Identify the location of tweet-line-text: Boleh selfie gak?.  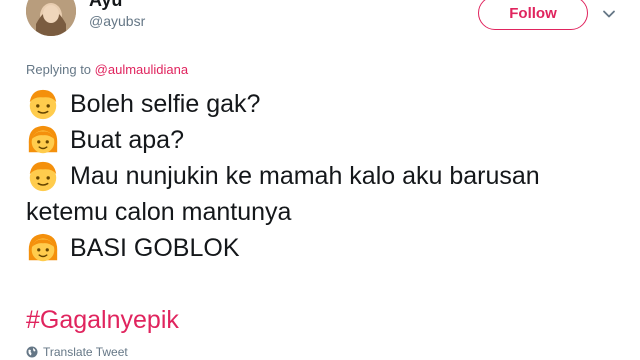
(165, 104).